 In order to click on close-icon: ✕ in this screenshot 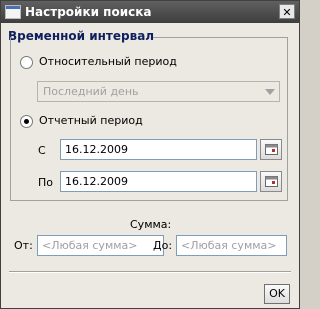, I will do `click(287, 12)`.